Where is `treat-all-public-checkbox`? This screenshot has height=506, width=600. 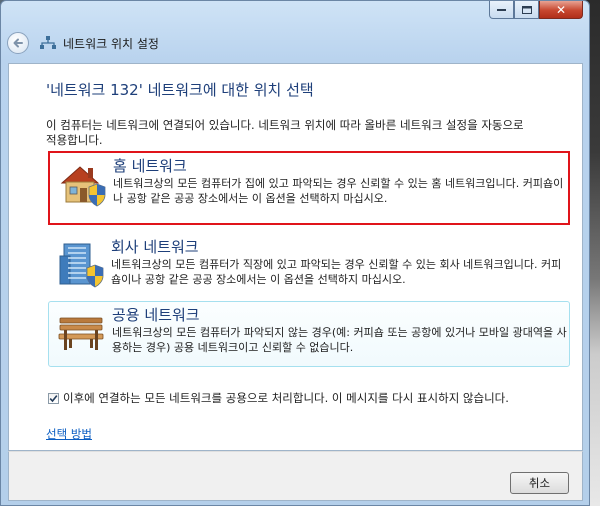 treat-all-public-checkbox is located at coordinates (53, 398).